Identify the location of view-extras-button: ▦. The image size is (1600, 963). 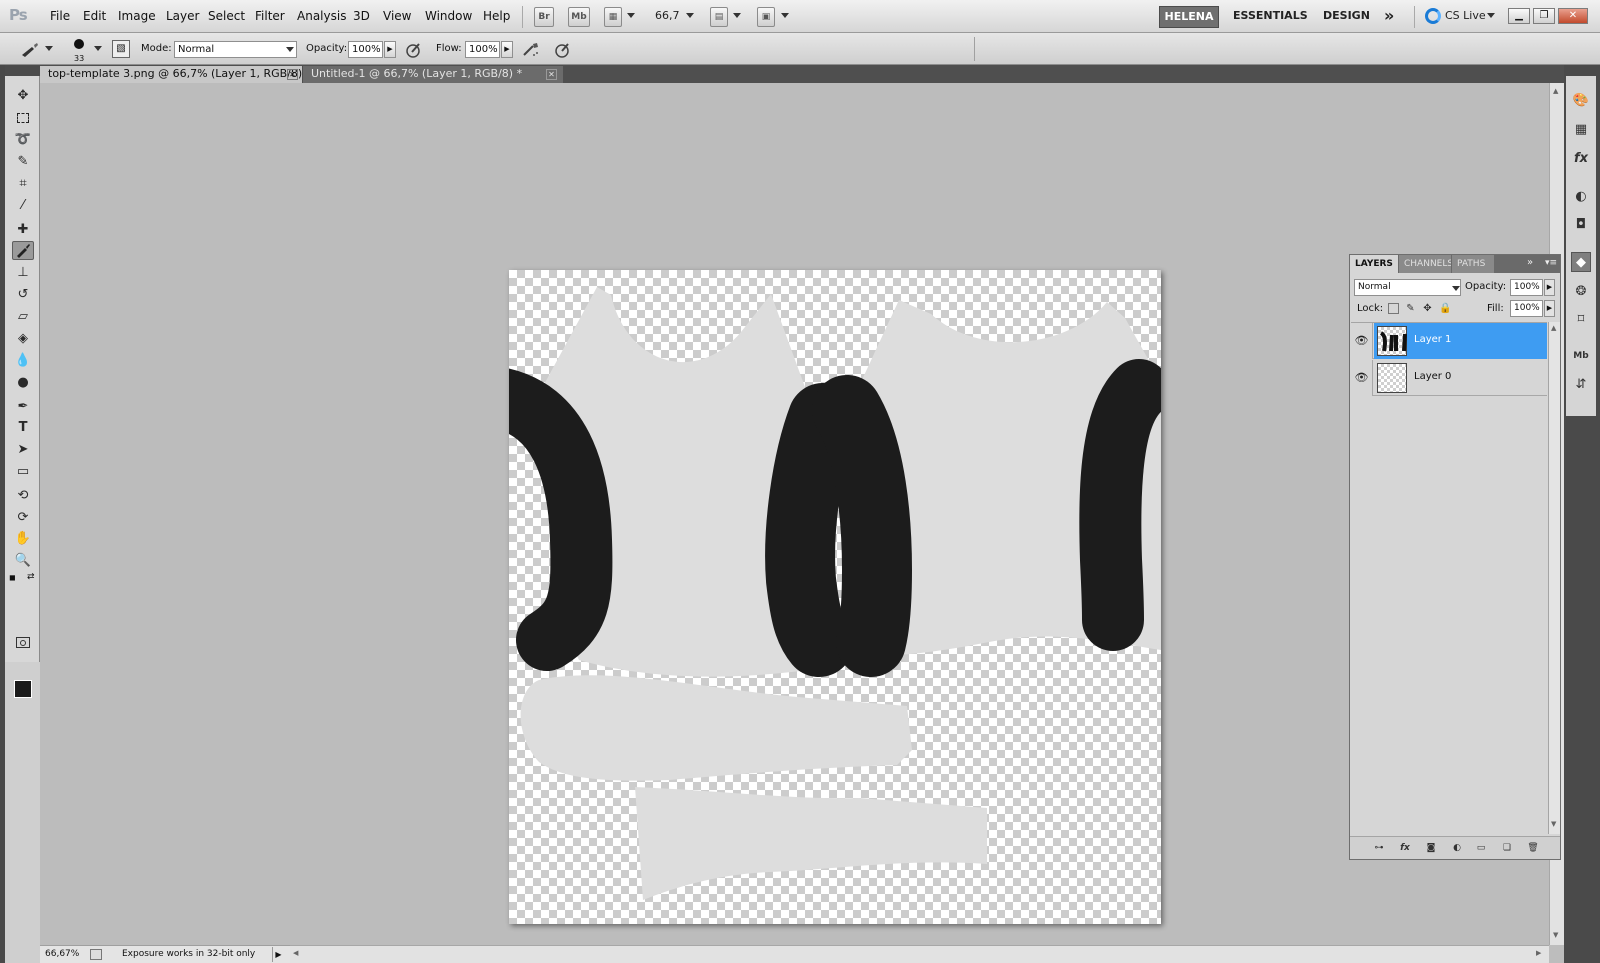
(613, 17).